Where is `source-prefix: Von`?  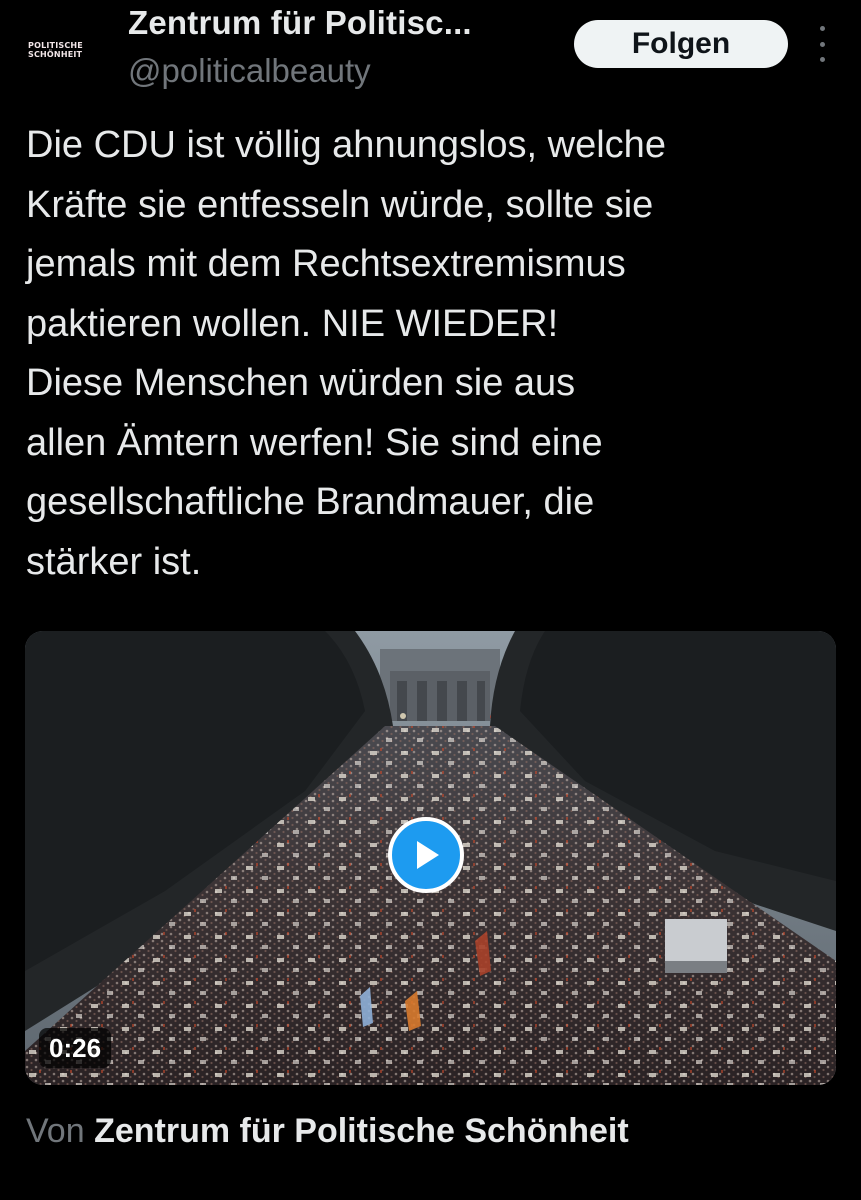 source-prefix: Von is located at coordinates (55, 1131).